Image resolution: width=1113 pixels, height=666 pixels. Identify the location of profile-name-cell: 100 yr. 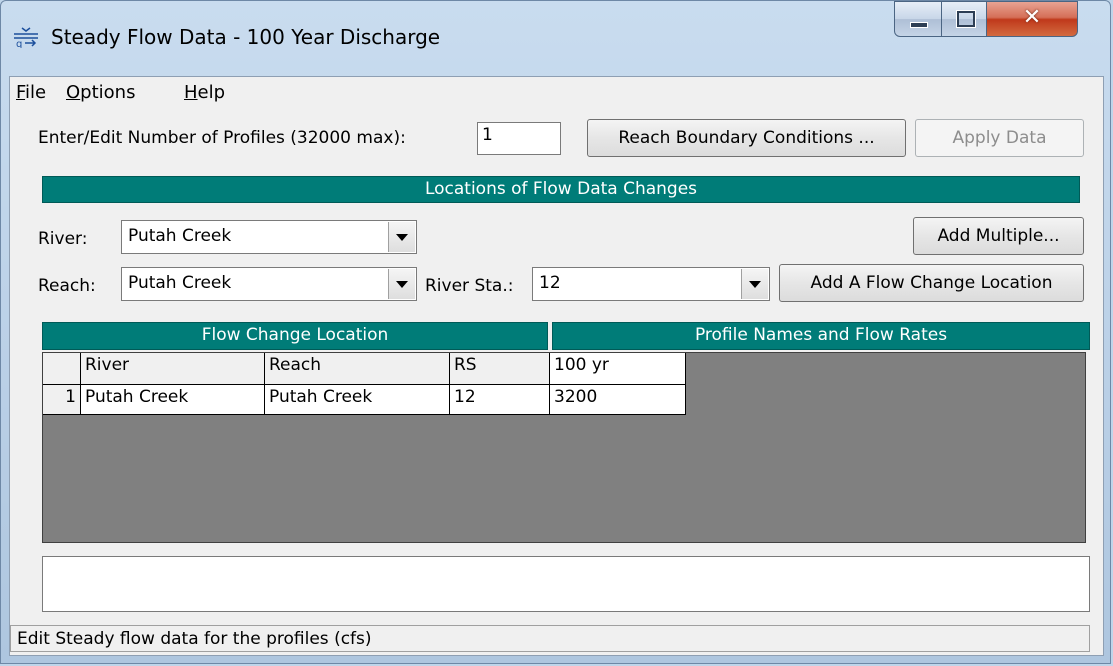
(618, 369).